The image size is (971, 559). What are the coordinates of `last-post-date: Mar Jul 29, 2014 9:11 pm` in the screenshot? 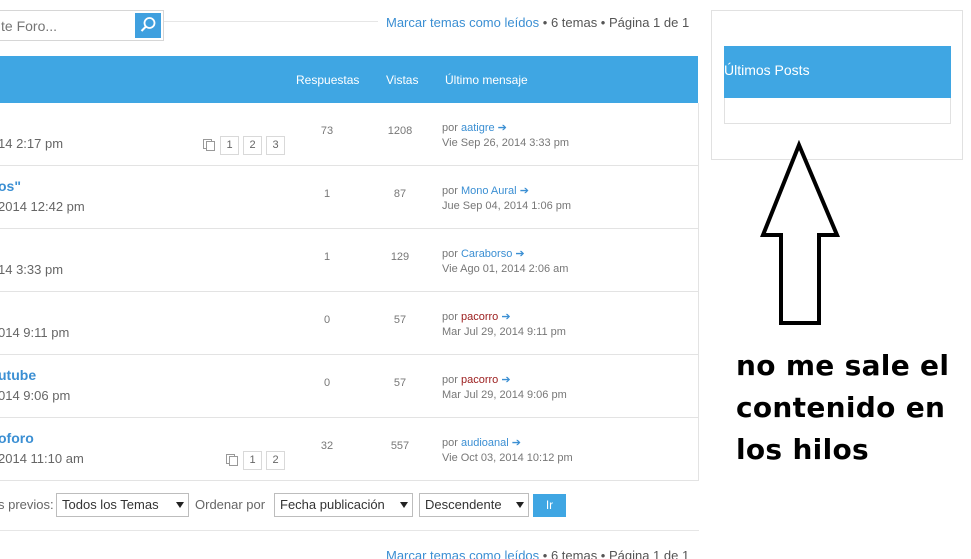 It's located at (504, 332).